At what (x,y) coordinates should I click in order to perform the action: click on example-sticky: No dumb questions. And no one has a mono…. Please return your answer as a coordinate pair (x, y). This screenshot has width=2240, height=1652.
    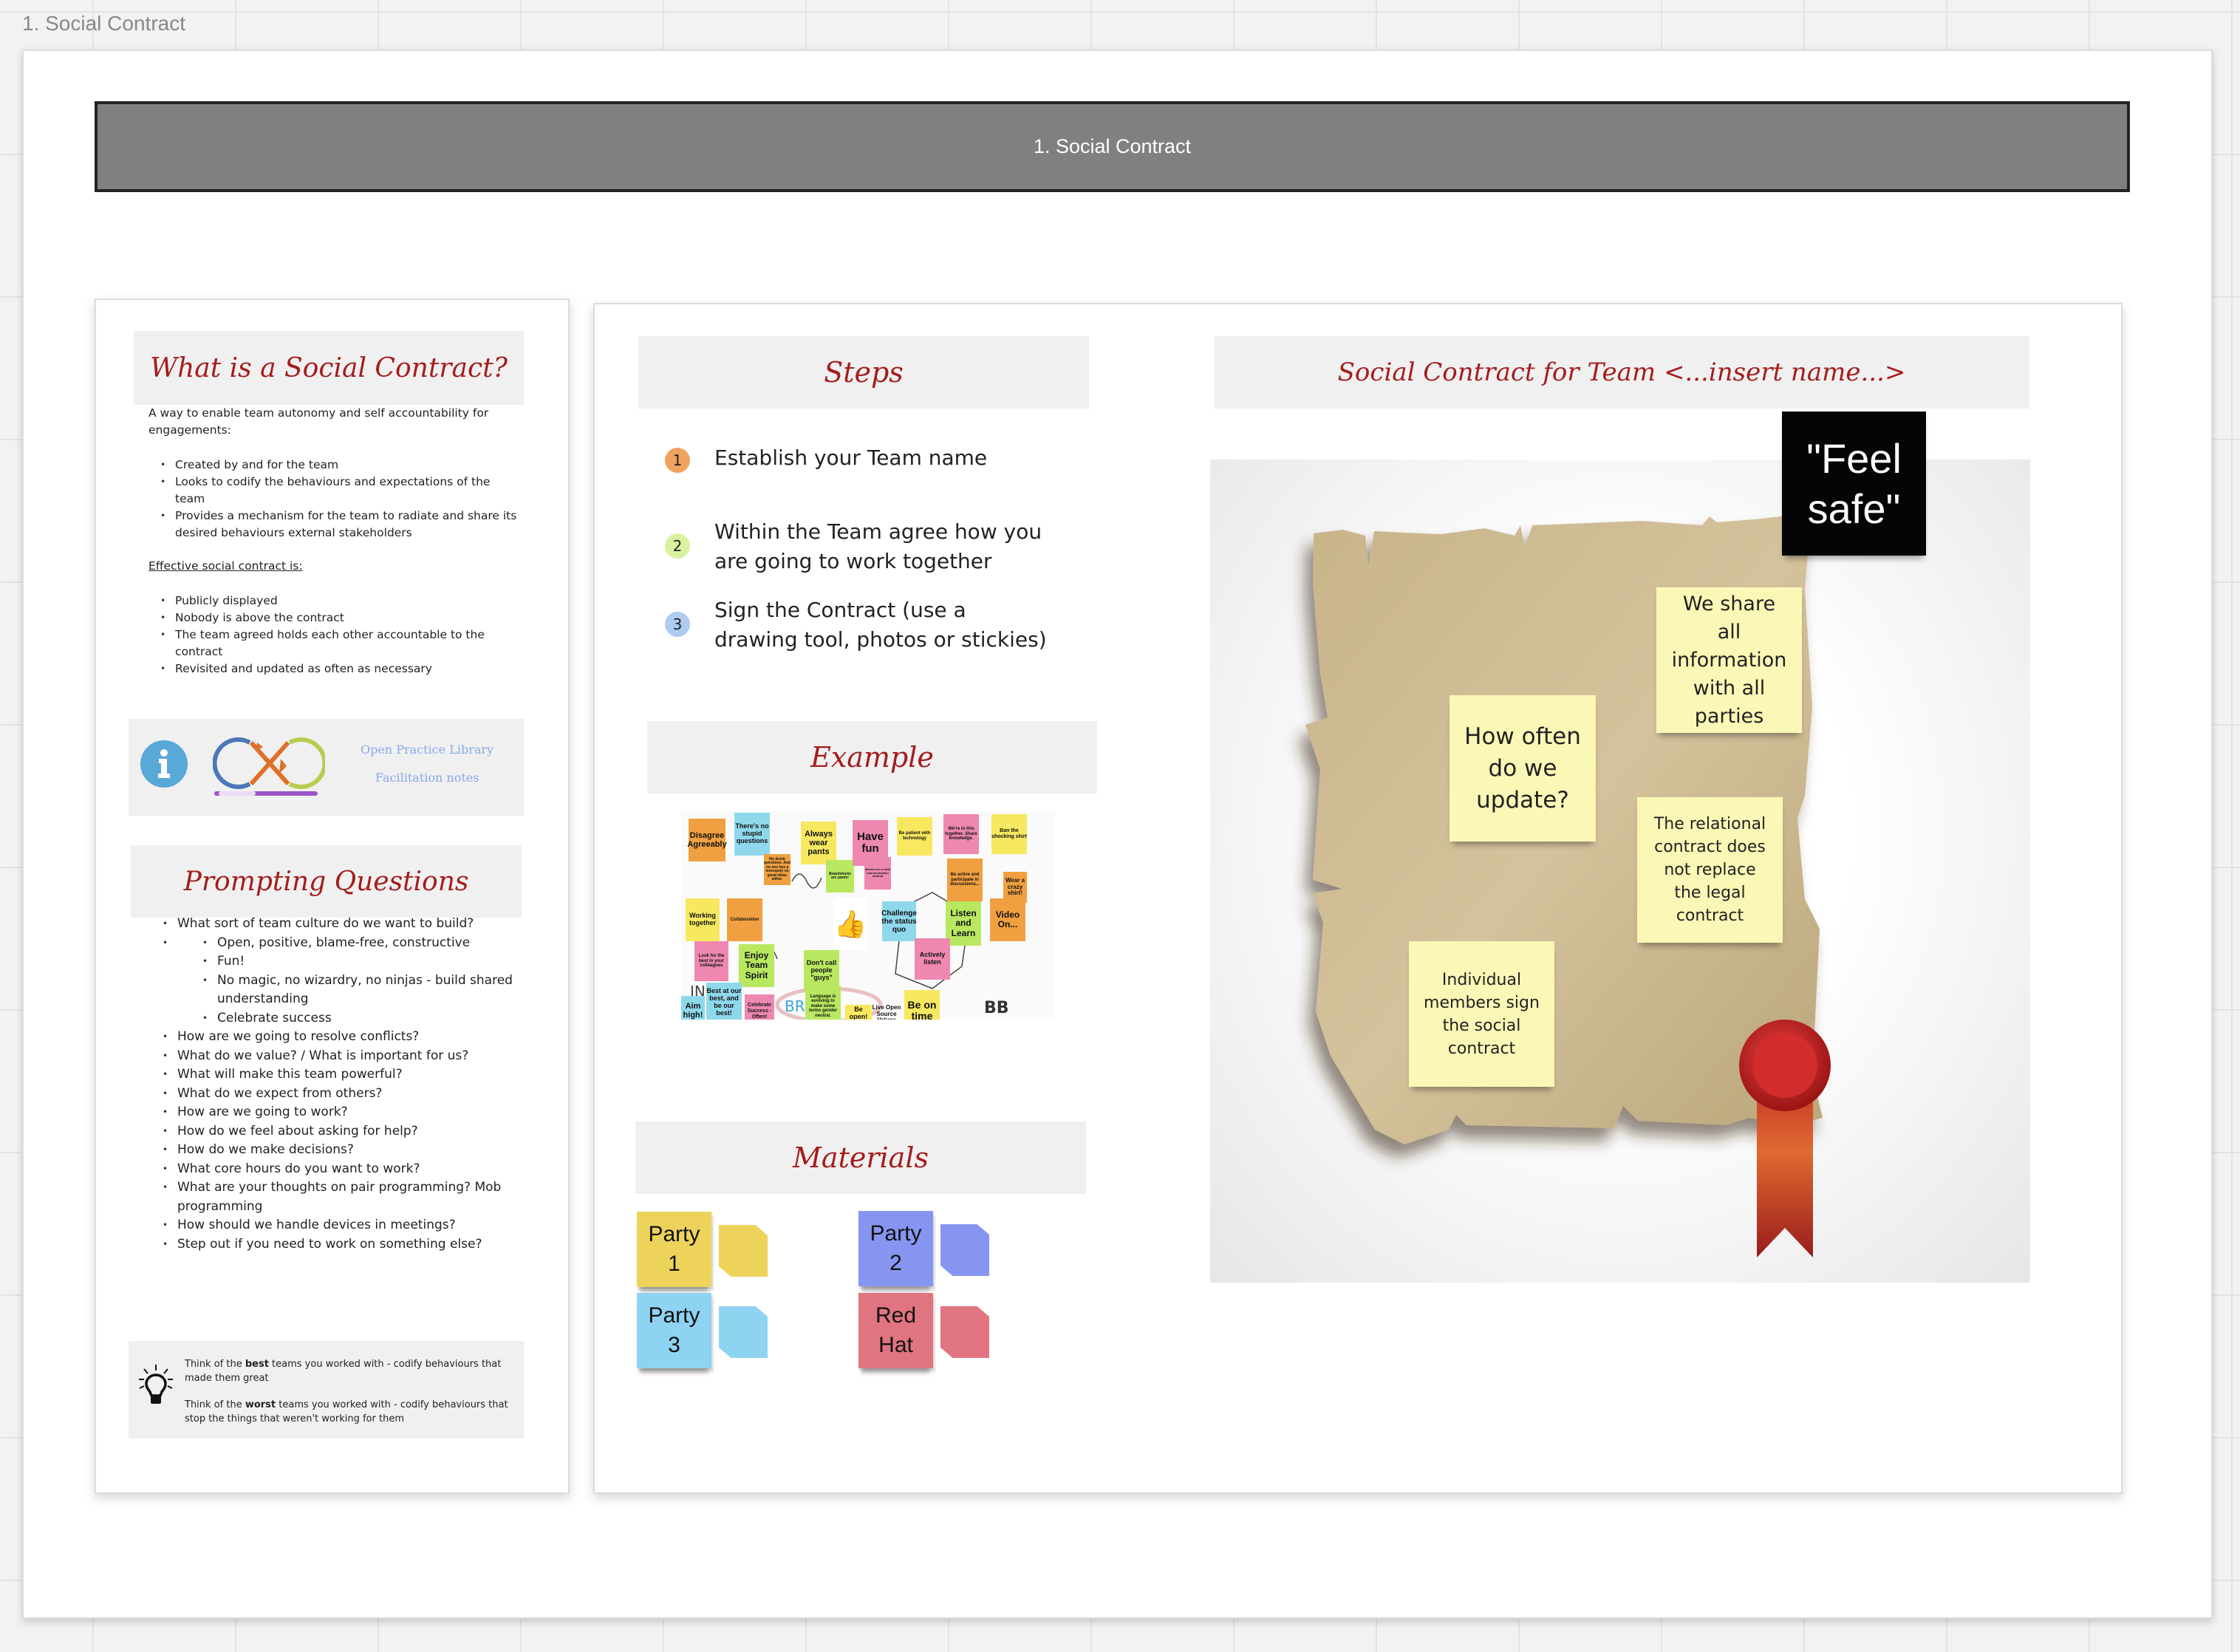
    Looking at the image, I should click on (777, 869).